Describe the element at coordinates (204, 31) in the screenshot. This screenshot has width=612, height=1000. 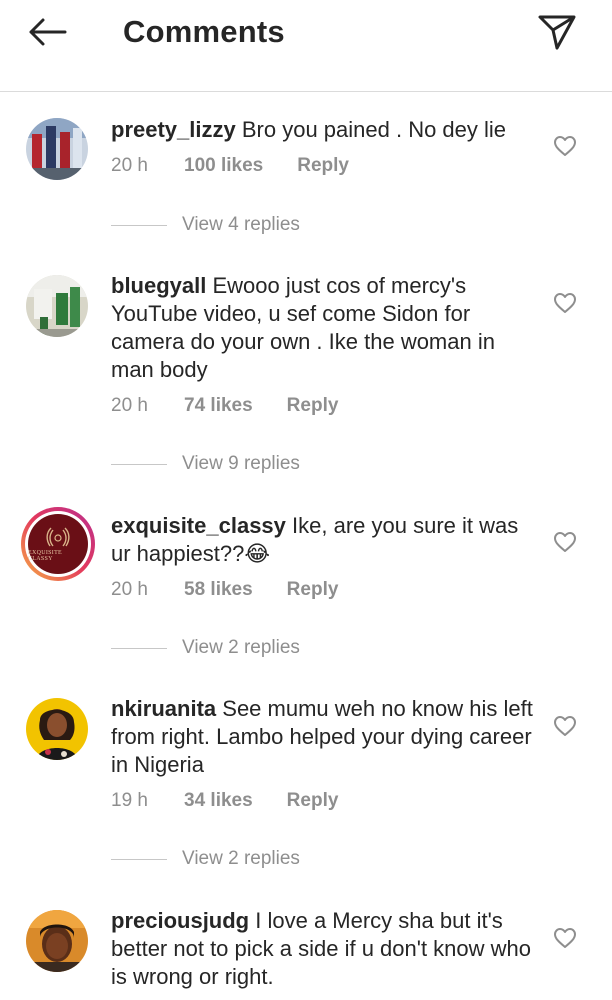
I see `page-title: Comments` at that location.